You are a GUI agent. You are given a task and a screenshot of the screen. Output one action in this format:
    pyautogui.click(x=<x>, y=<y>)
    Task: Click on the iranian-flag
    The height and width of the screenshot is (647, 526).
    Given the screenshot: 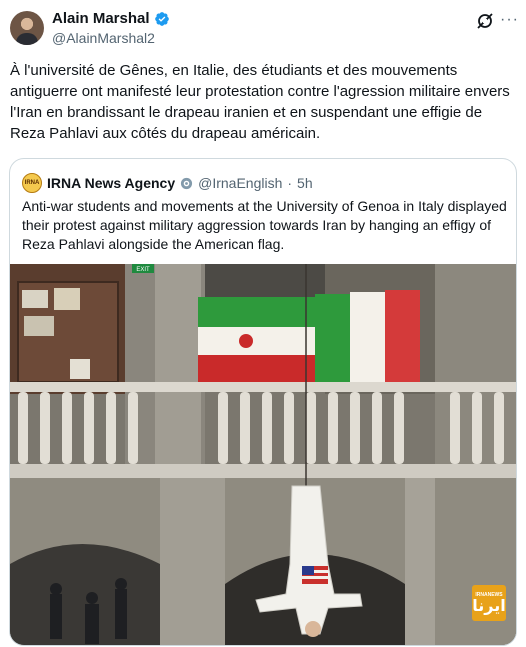 What is the action you would take?
    pyautogui.click(x=258, y=341)
    